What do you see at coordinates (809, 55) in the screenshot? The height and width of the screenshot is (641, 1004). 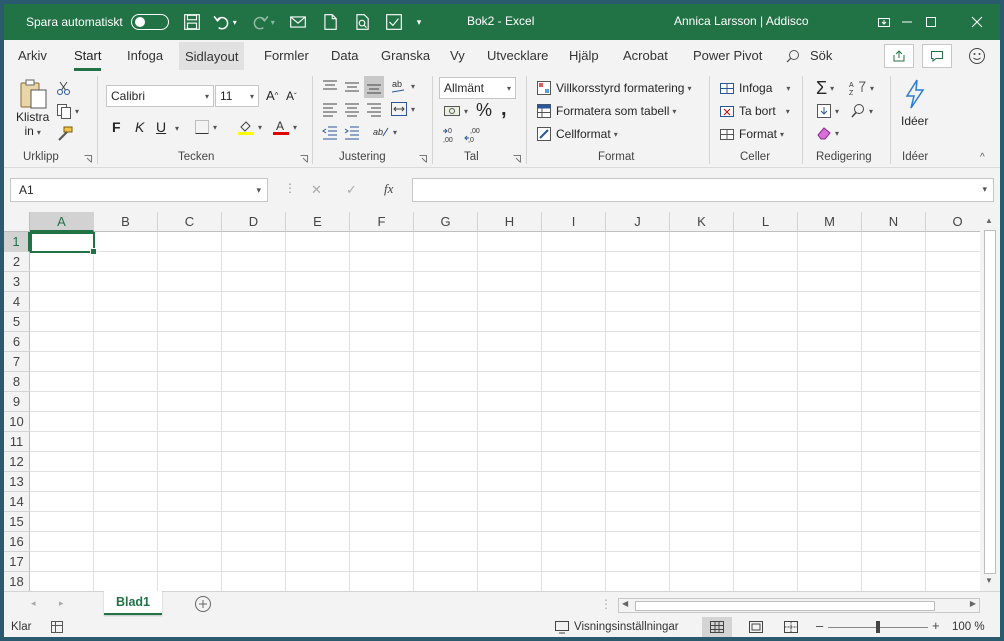 I see `search-box: Sök` at bounding box center [809, 55].